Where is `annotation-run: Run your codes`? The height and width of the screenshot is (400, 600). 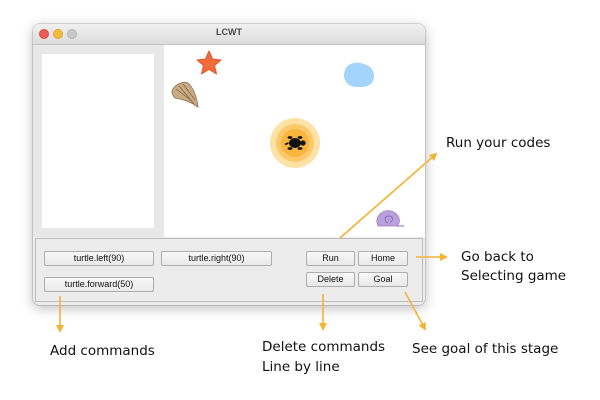 annotation-run: Run your codes is located at coordinates (498, 143).